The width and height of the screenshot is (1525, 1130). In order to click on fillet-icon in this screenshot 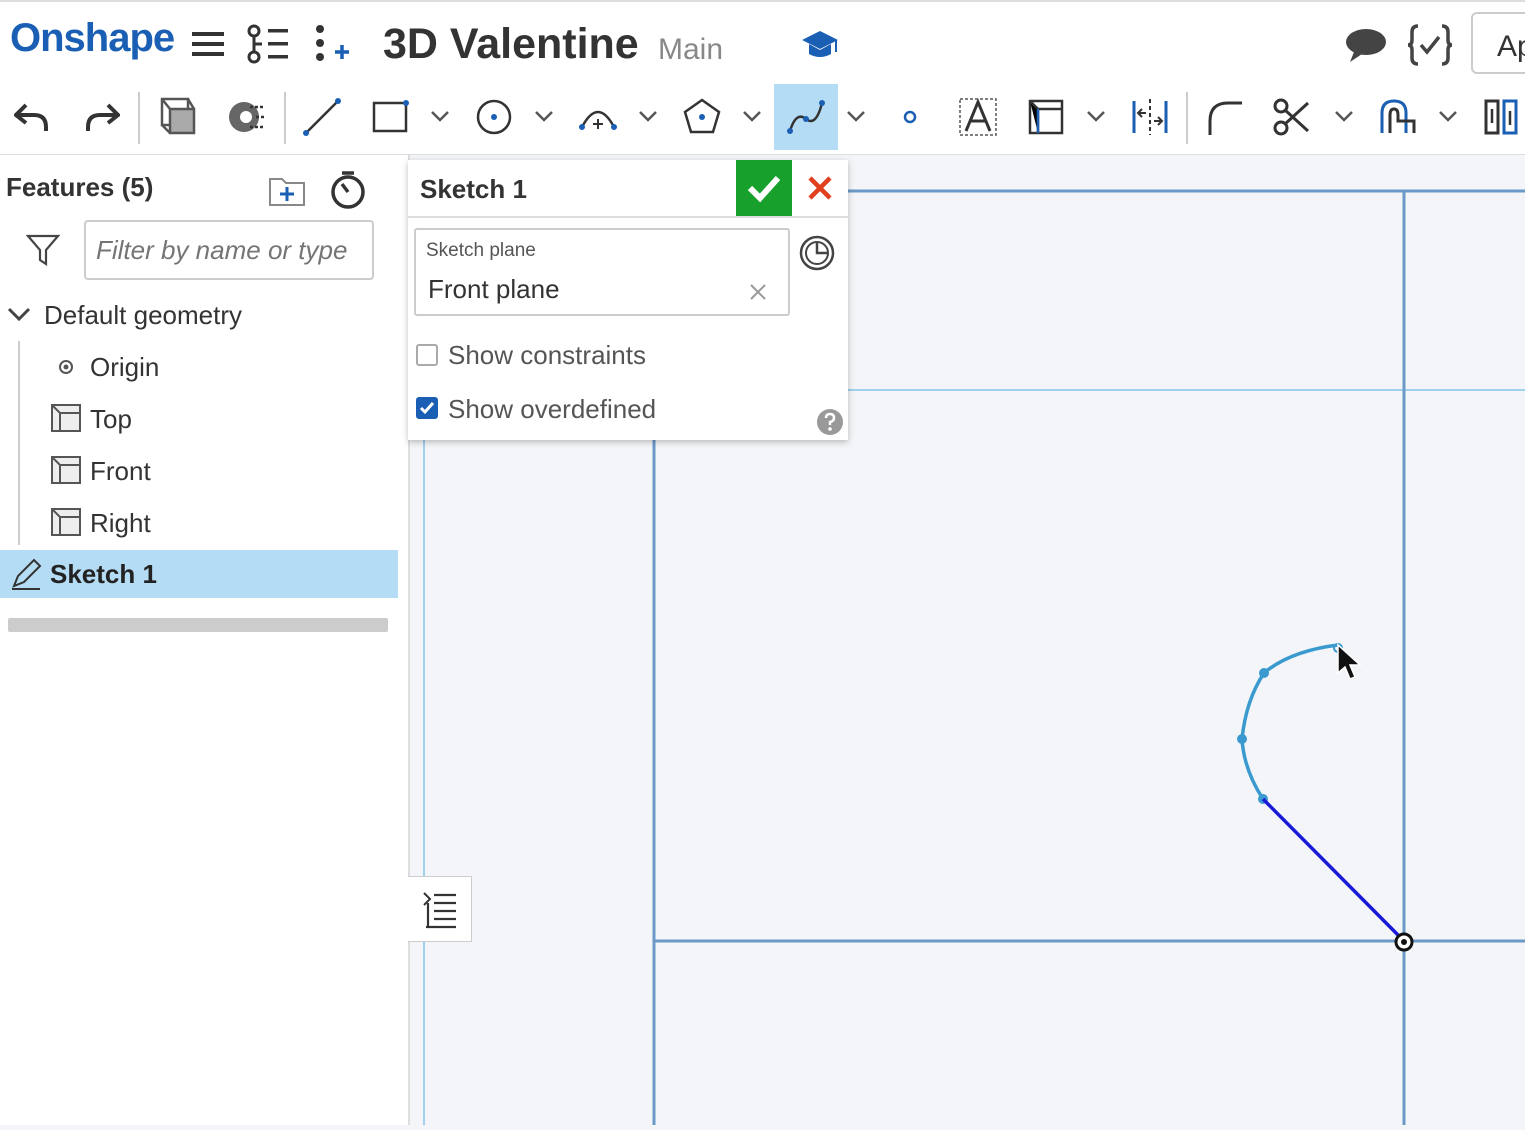, I will do `click(1225, 118)`.